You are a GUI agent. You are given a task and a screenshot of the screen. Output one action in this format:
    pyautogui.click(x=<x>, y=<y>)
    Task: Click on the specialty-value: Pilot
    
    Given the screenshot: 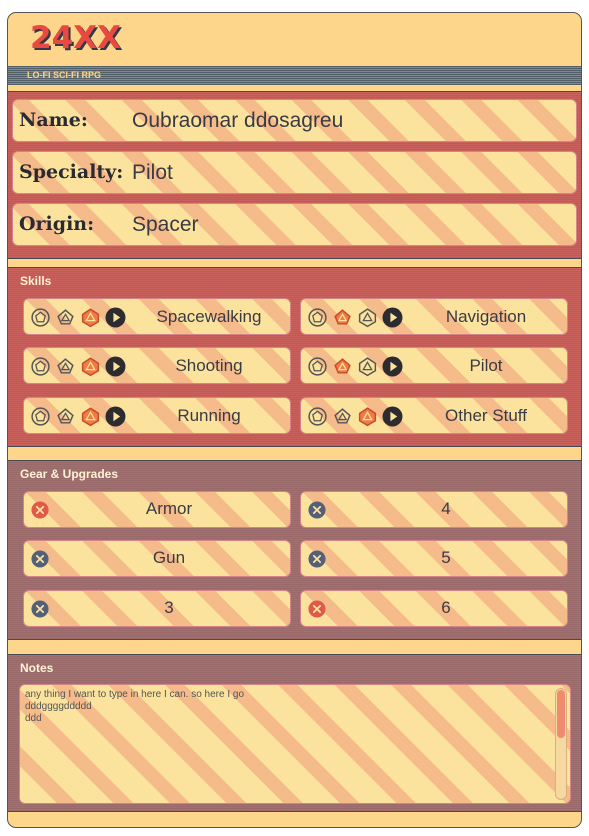 What is the action you would take?
    pyautogui.click(x=152, y=173)
    